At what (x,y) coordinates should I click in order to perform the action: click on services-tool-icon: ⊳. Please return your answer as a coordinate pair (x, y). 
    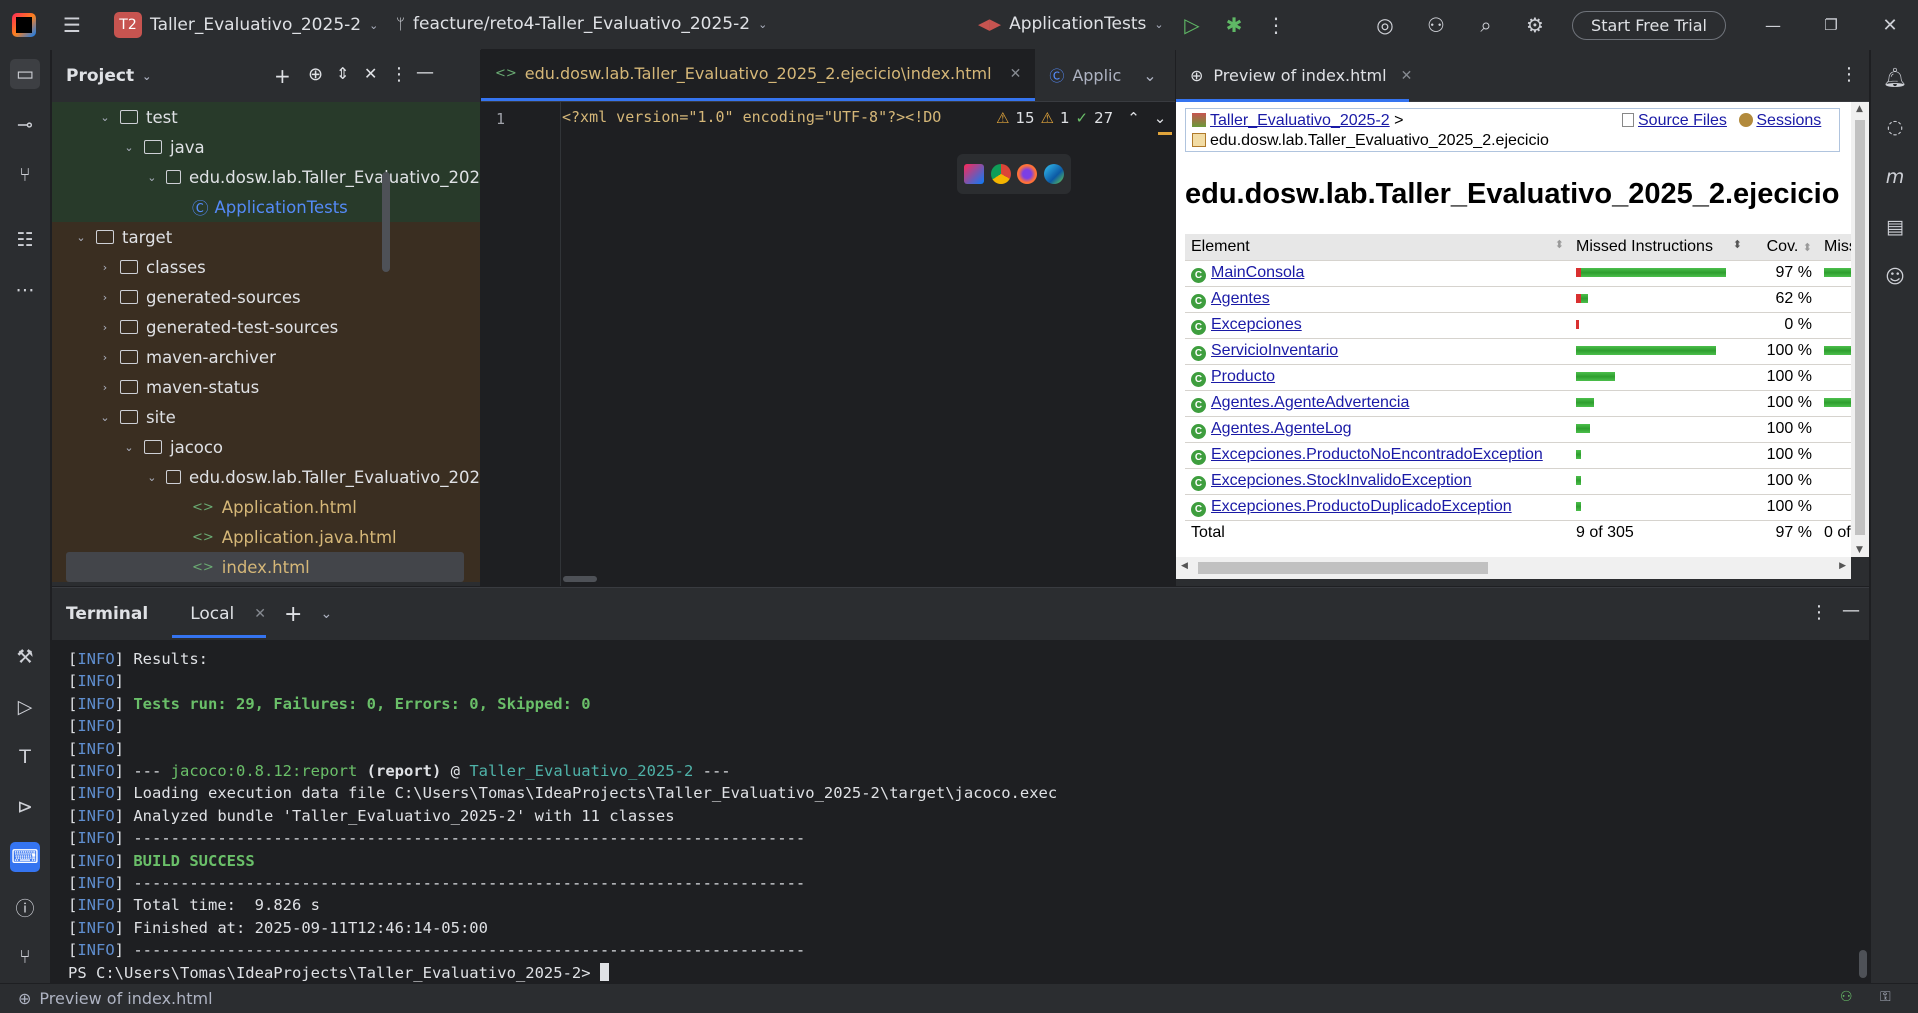
    Looking at the image, I should click on (25, 807).